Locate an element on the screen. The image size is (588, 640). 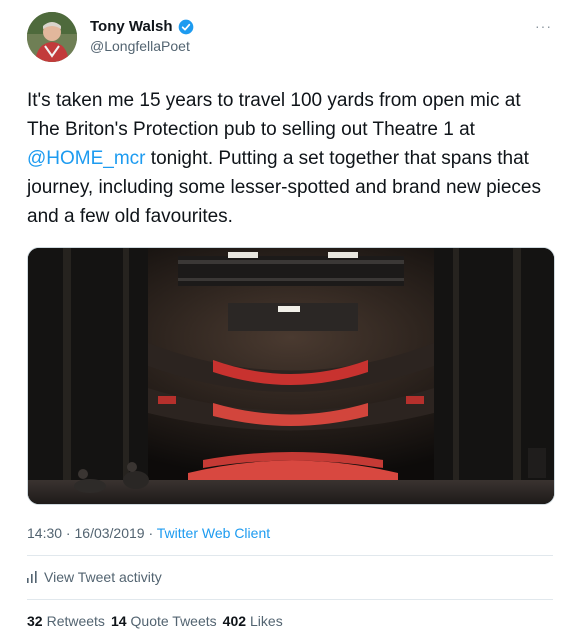
likes-count: 402 is located at coordinates (234, 621).